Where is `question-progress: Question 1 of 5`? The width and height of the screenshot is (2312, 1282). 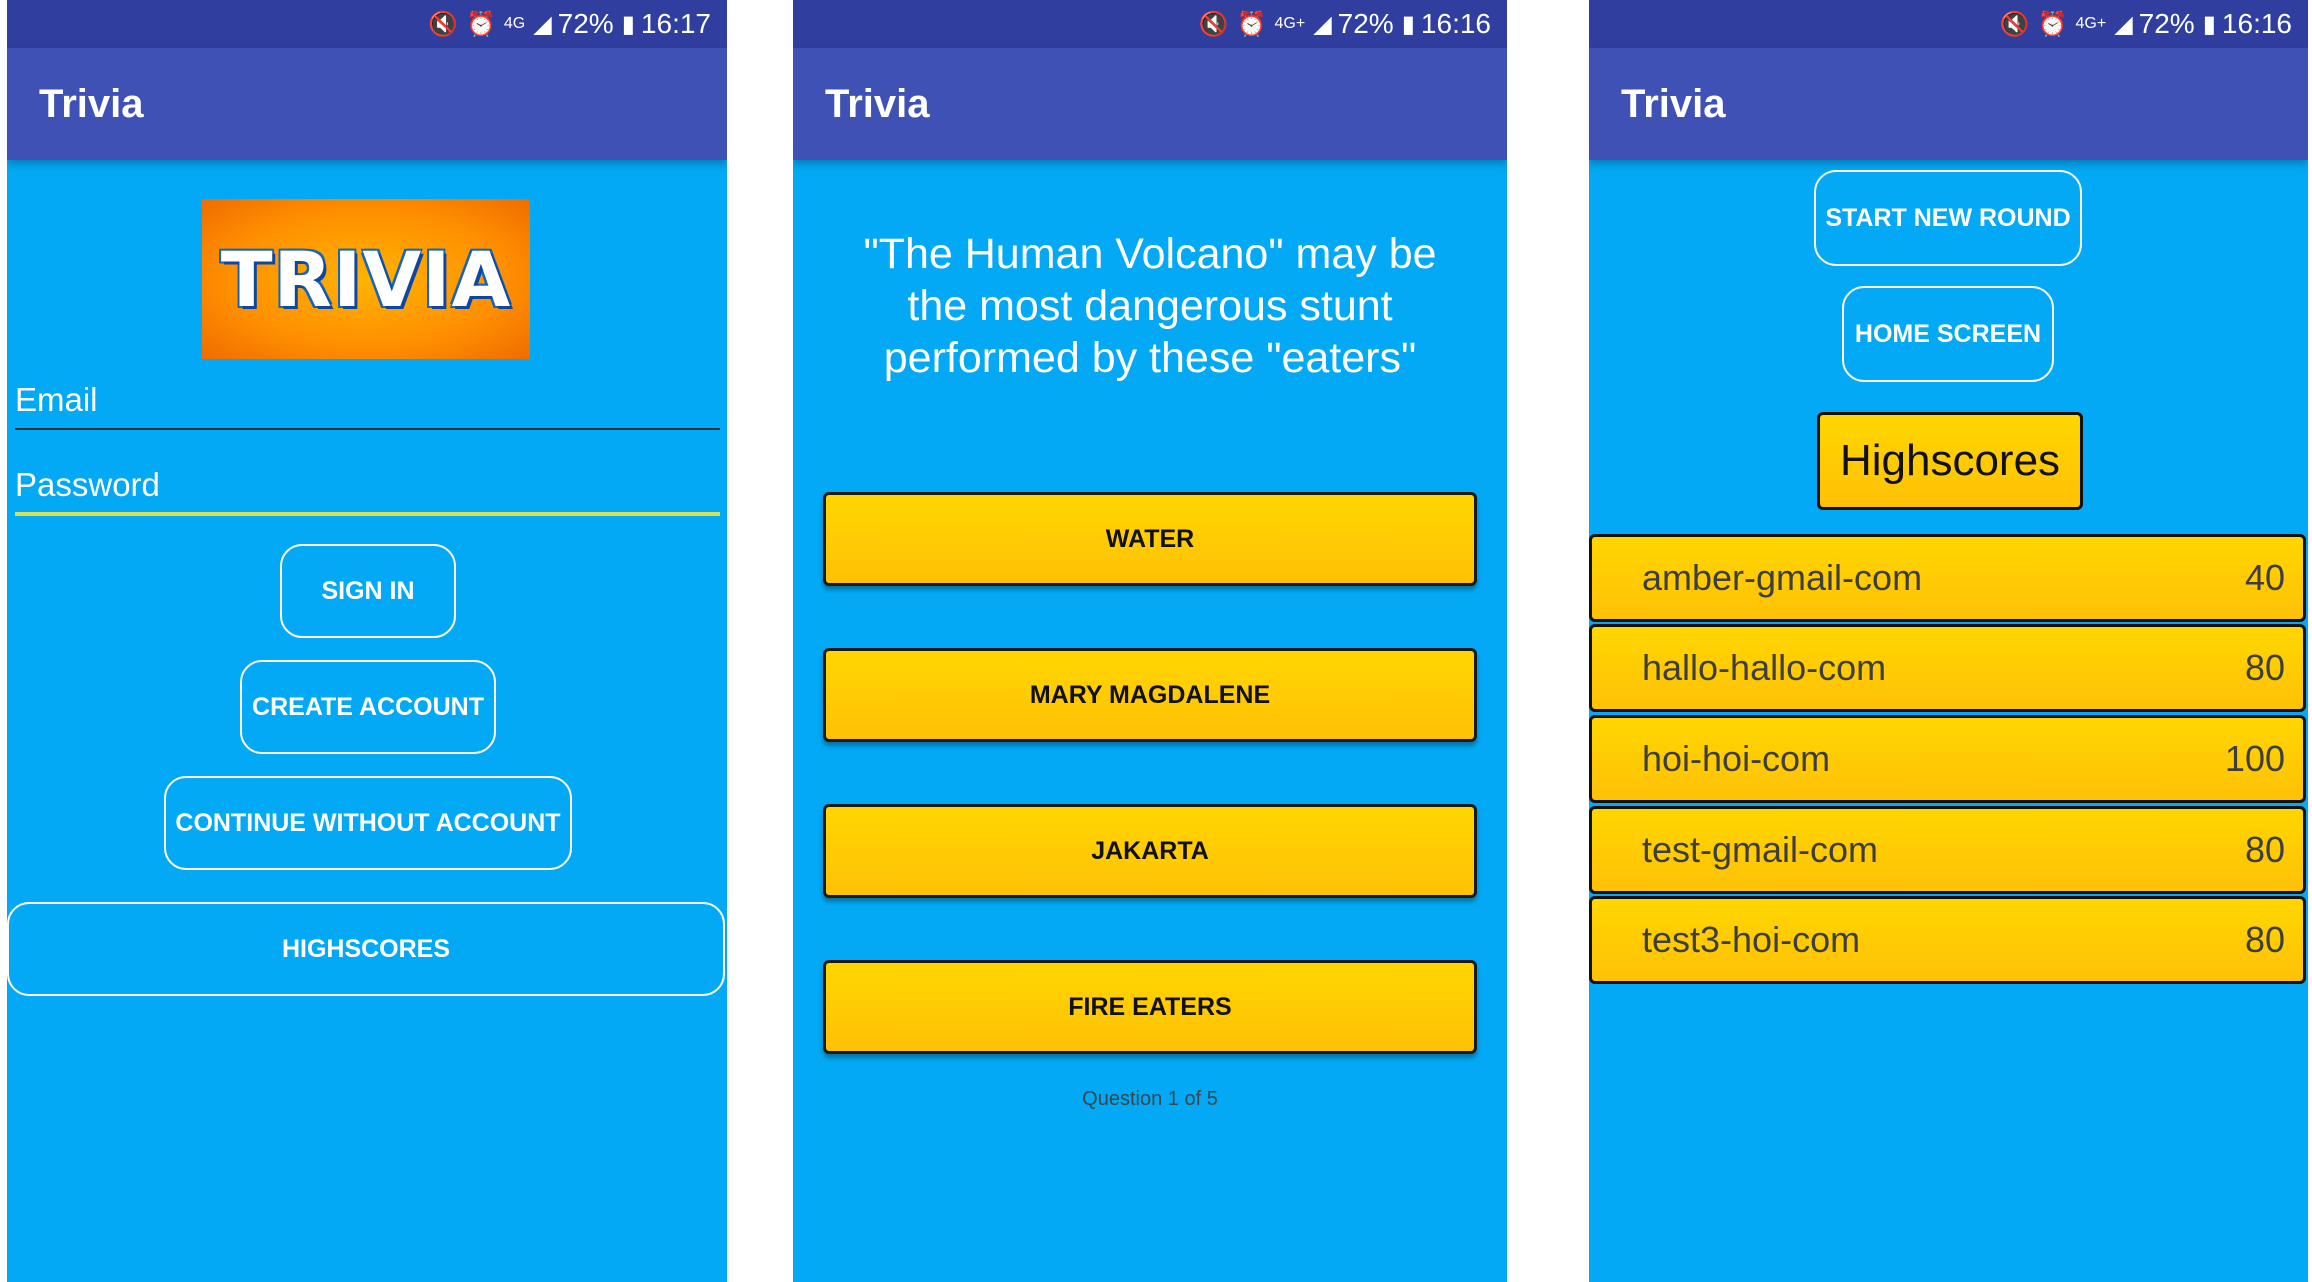
question-progress: Question 1 of 5 is located at coordinates (1150, 1099).